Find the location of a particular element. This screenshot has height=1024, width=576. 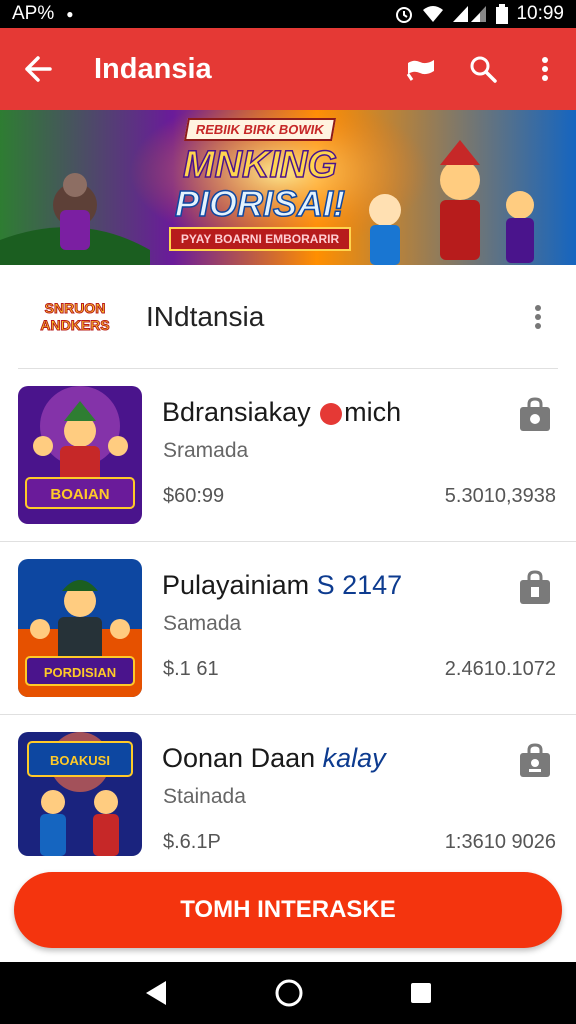

item-subtitle: Stainada is located at coordinates (204, 796).